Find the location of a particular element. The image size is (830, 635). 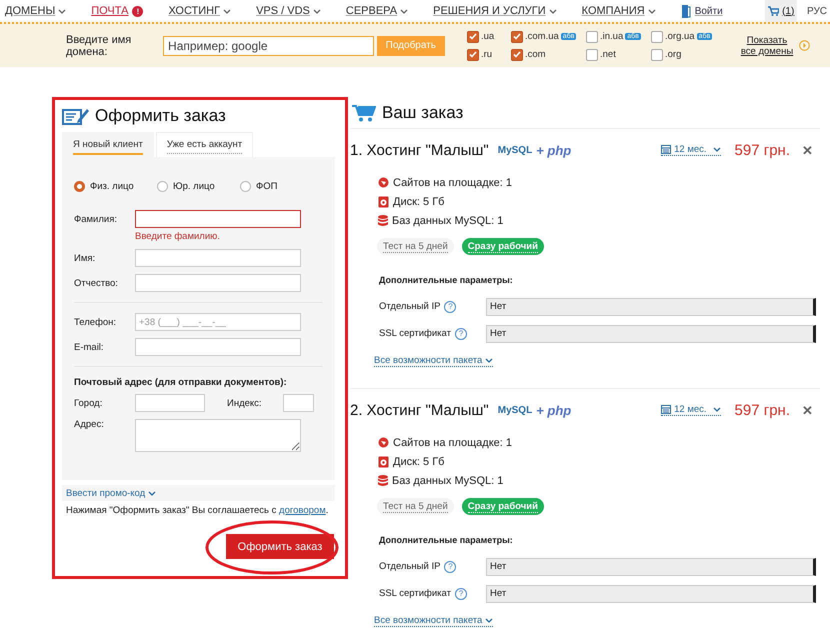

field-label: Имя: is located at coordinates (85, 258).